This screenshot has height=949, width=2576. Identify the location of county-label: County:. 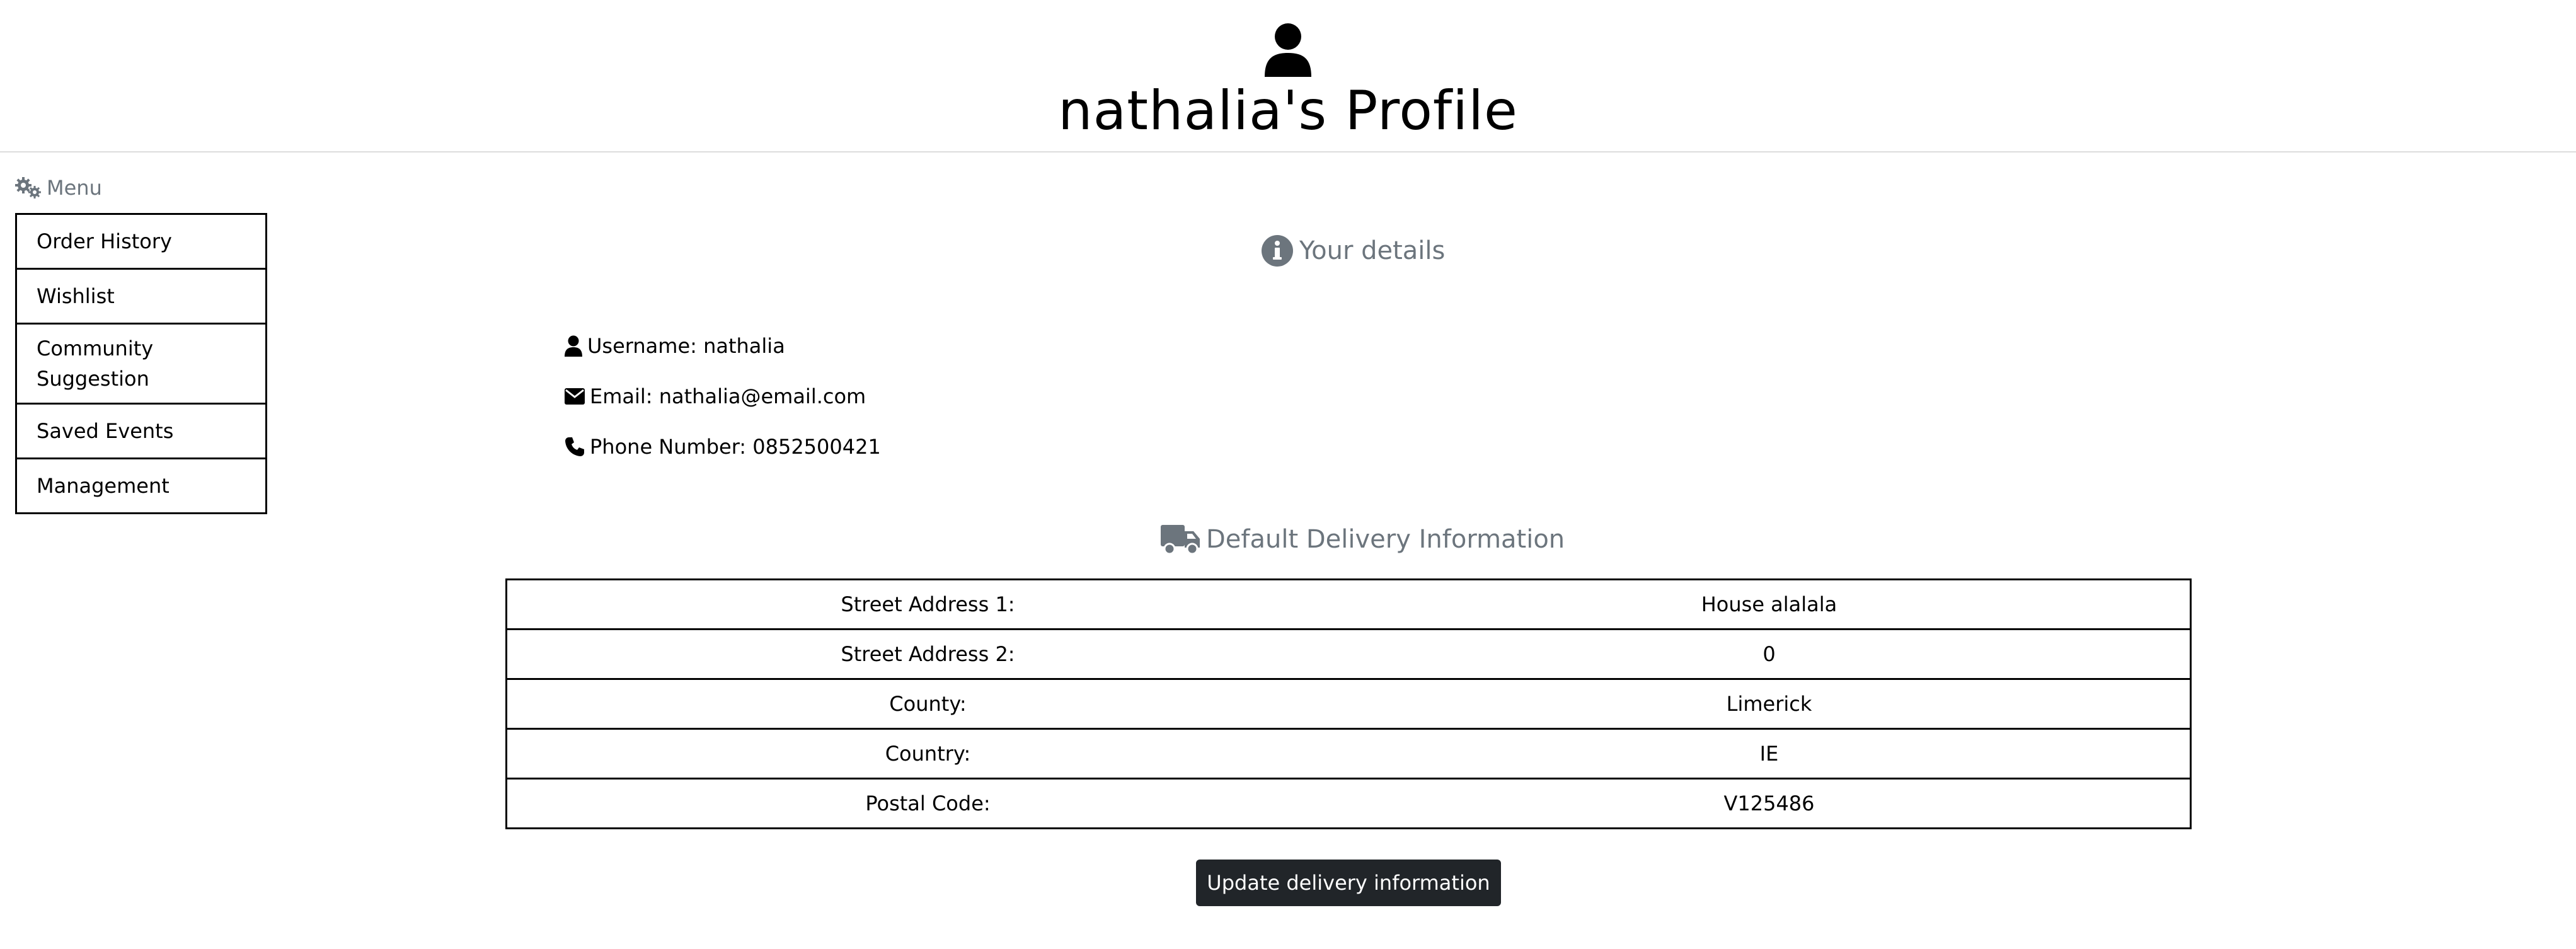
(926, 704).